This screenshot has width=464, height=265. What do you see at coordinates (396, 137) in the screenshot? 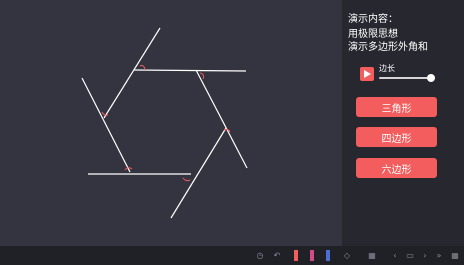
I see `quadrilateral-button: 四边形` at bounding box center [396, 137].